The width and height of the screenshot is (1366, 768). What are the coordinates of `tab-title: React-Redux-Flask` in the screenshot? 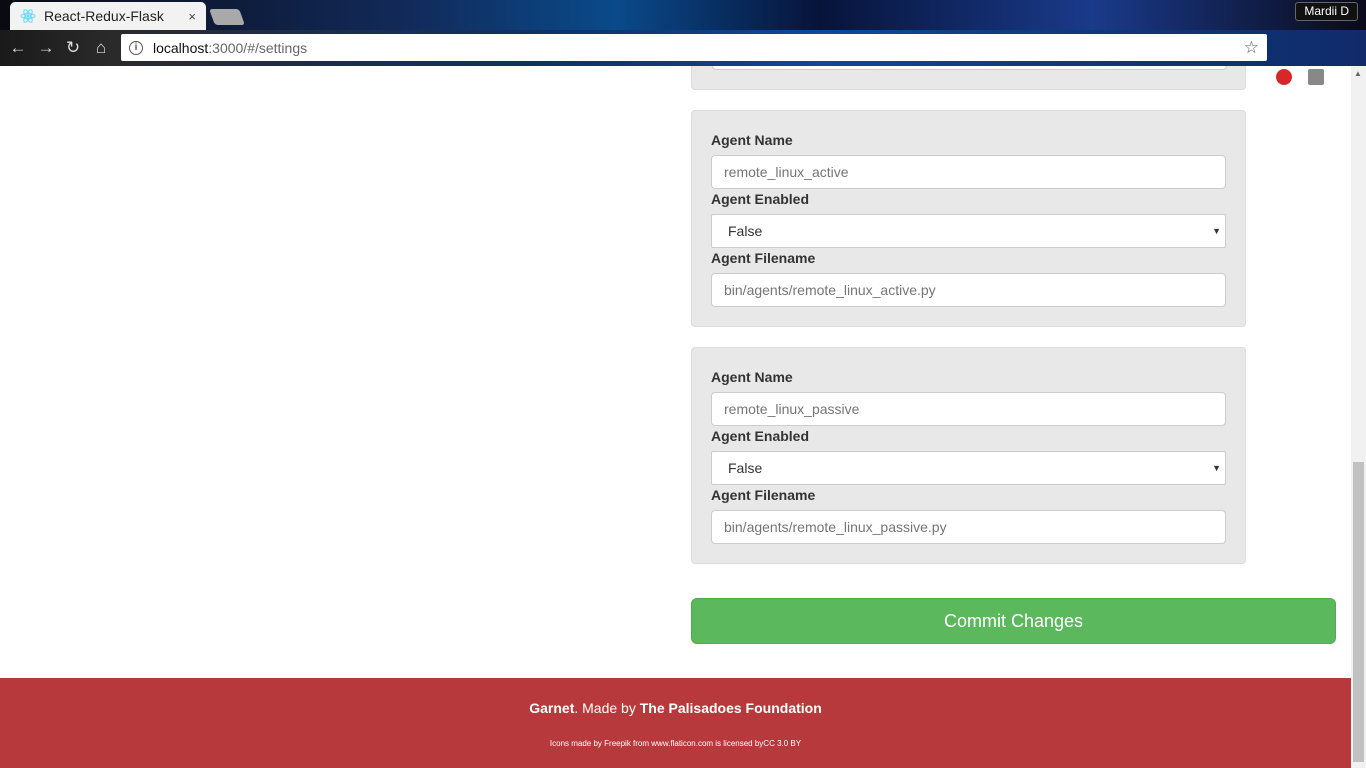 It's located at (104, 16).